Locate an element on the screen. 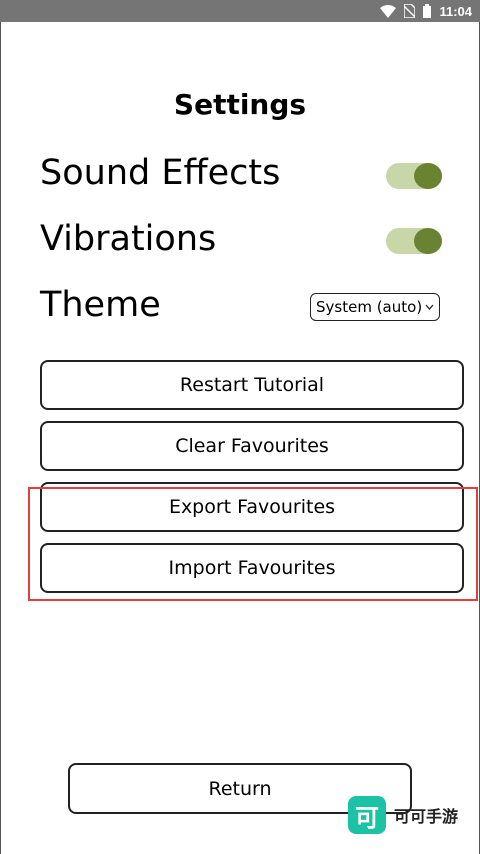 The image size is (480, 854). clear-favourites-button: Clear Favourites is located at coordinates (252, 446).